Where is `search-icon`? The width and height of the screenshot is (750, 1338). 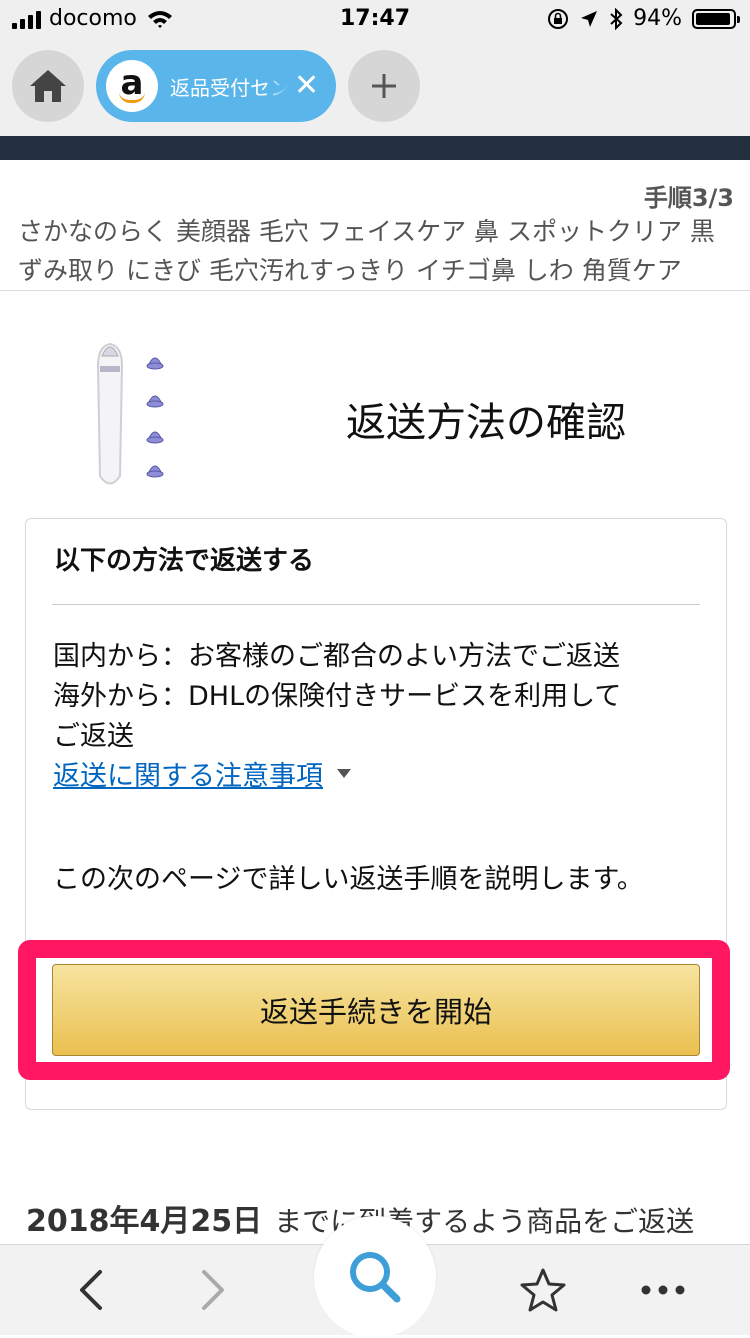
search-icon is located at coordinates (375, 1277).